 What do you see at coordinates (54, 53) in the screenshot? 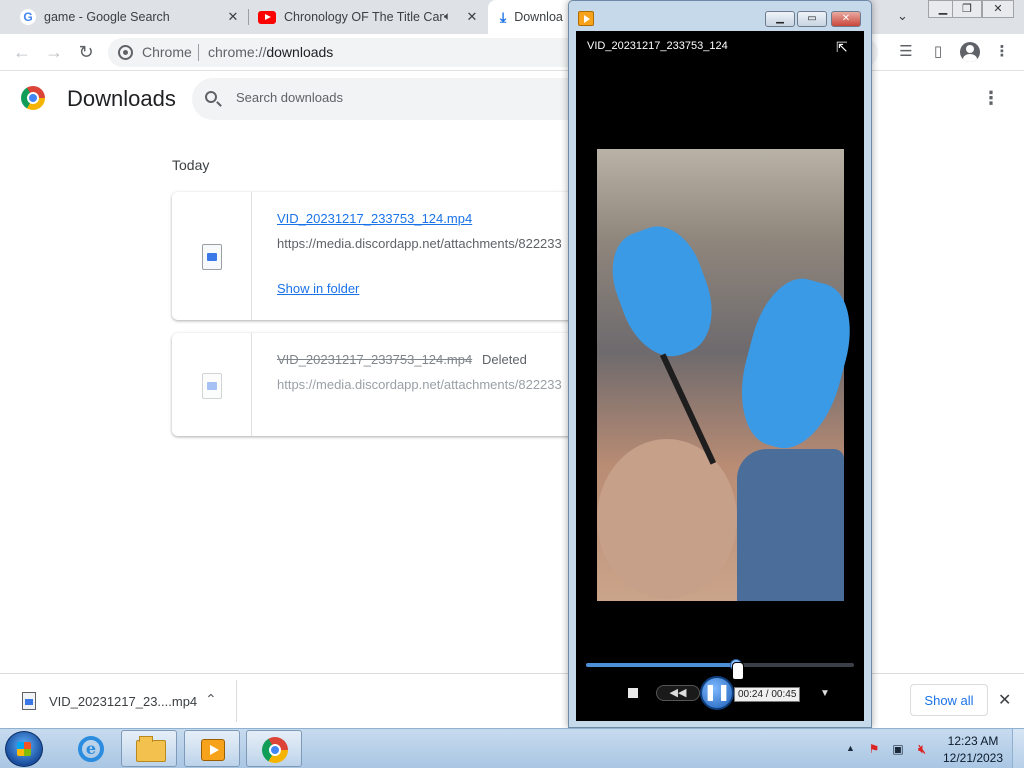
I see `forward-arrow-icon: →` at bounding box center [54, 53].